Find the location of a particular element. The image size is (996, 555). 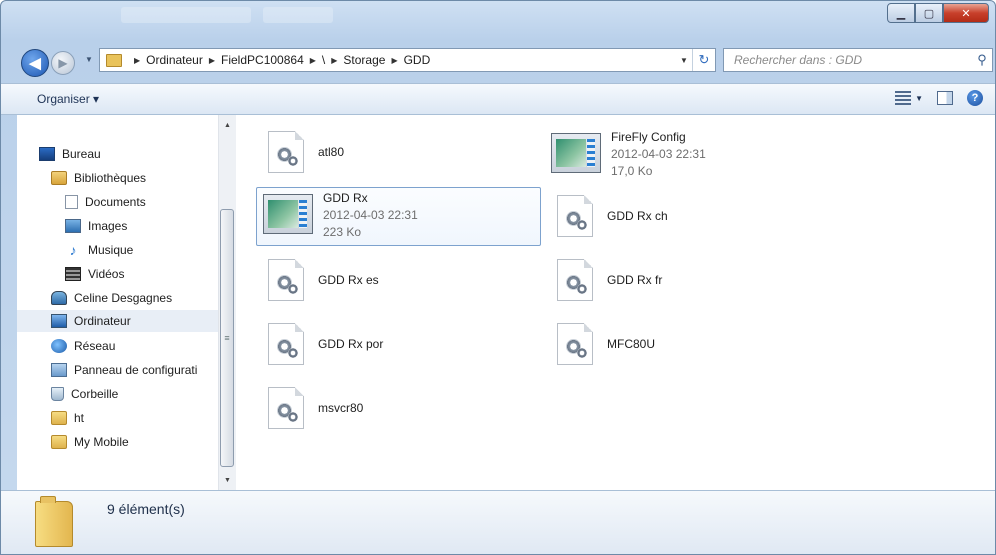

scroll-down-icon: ▼ is located at coordinates (227, 480).